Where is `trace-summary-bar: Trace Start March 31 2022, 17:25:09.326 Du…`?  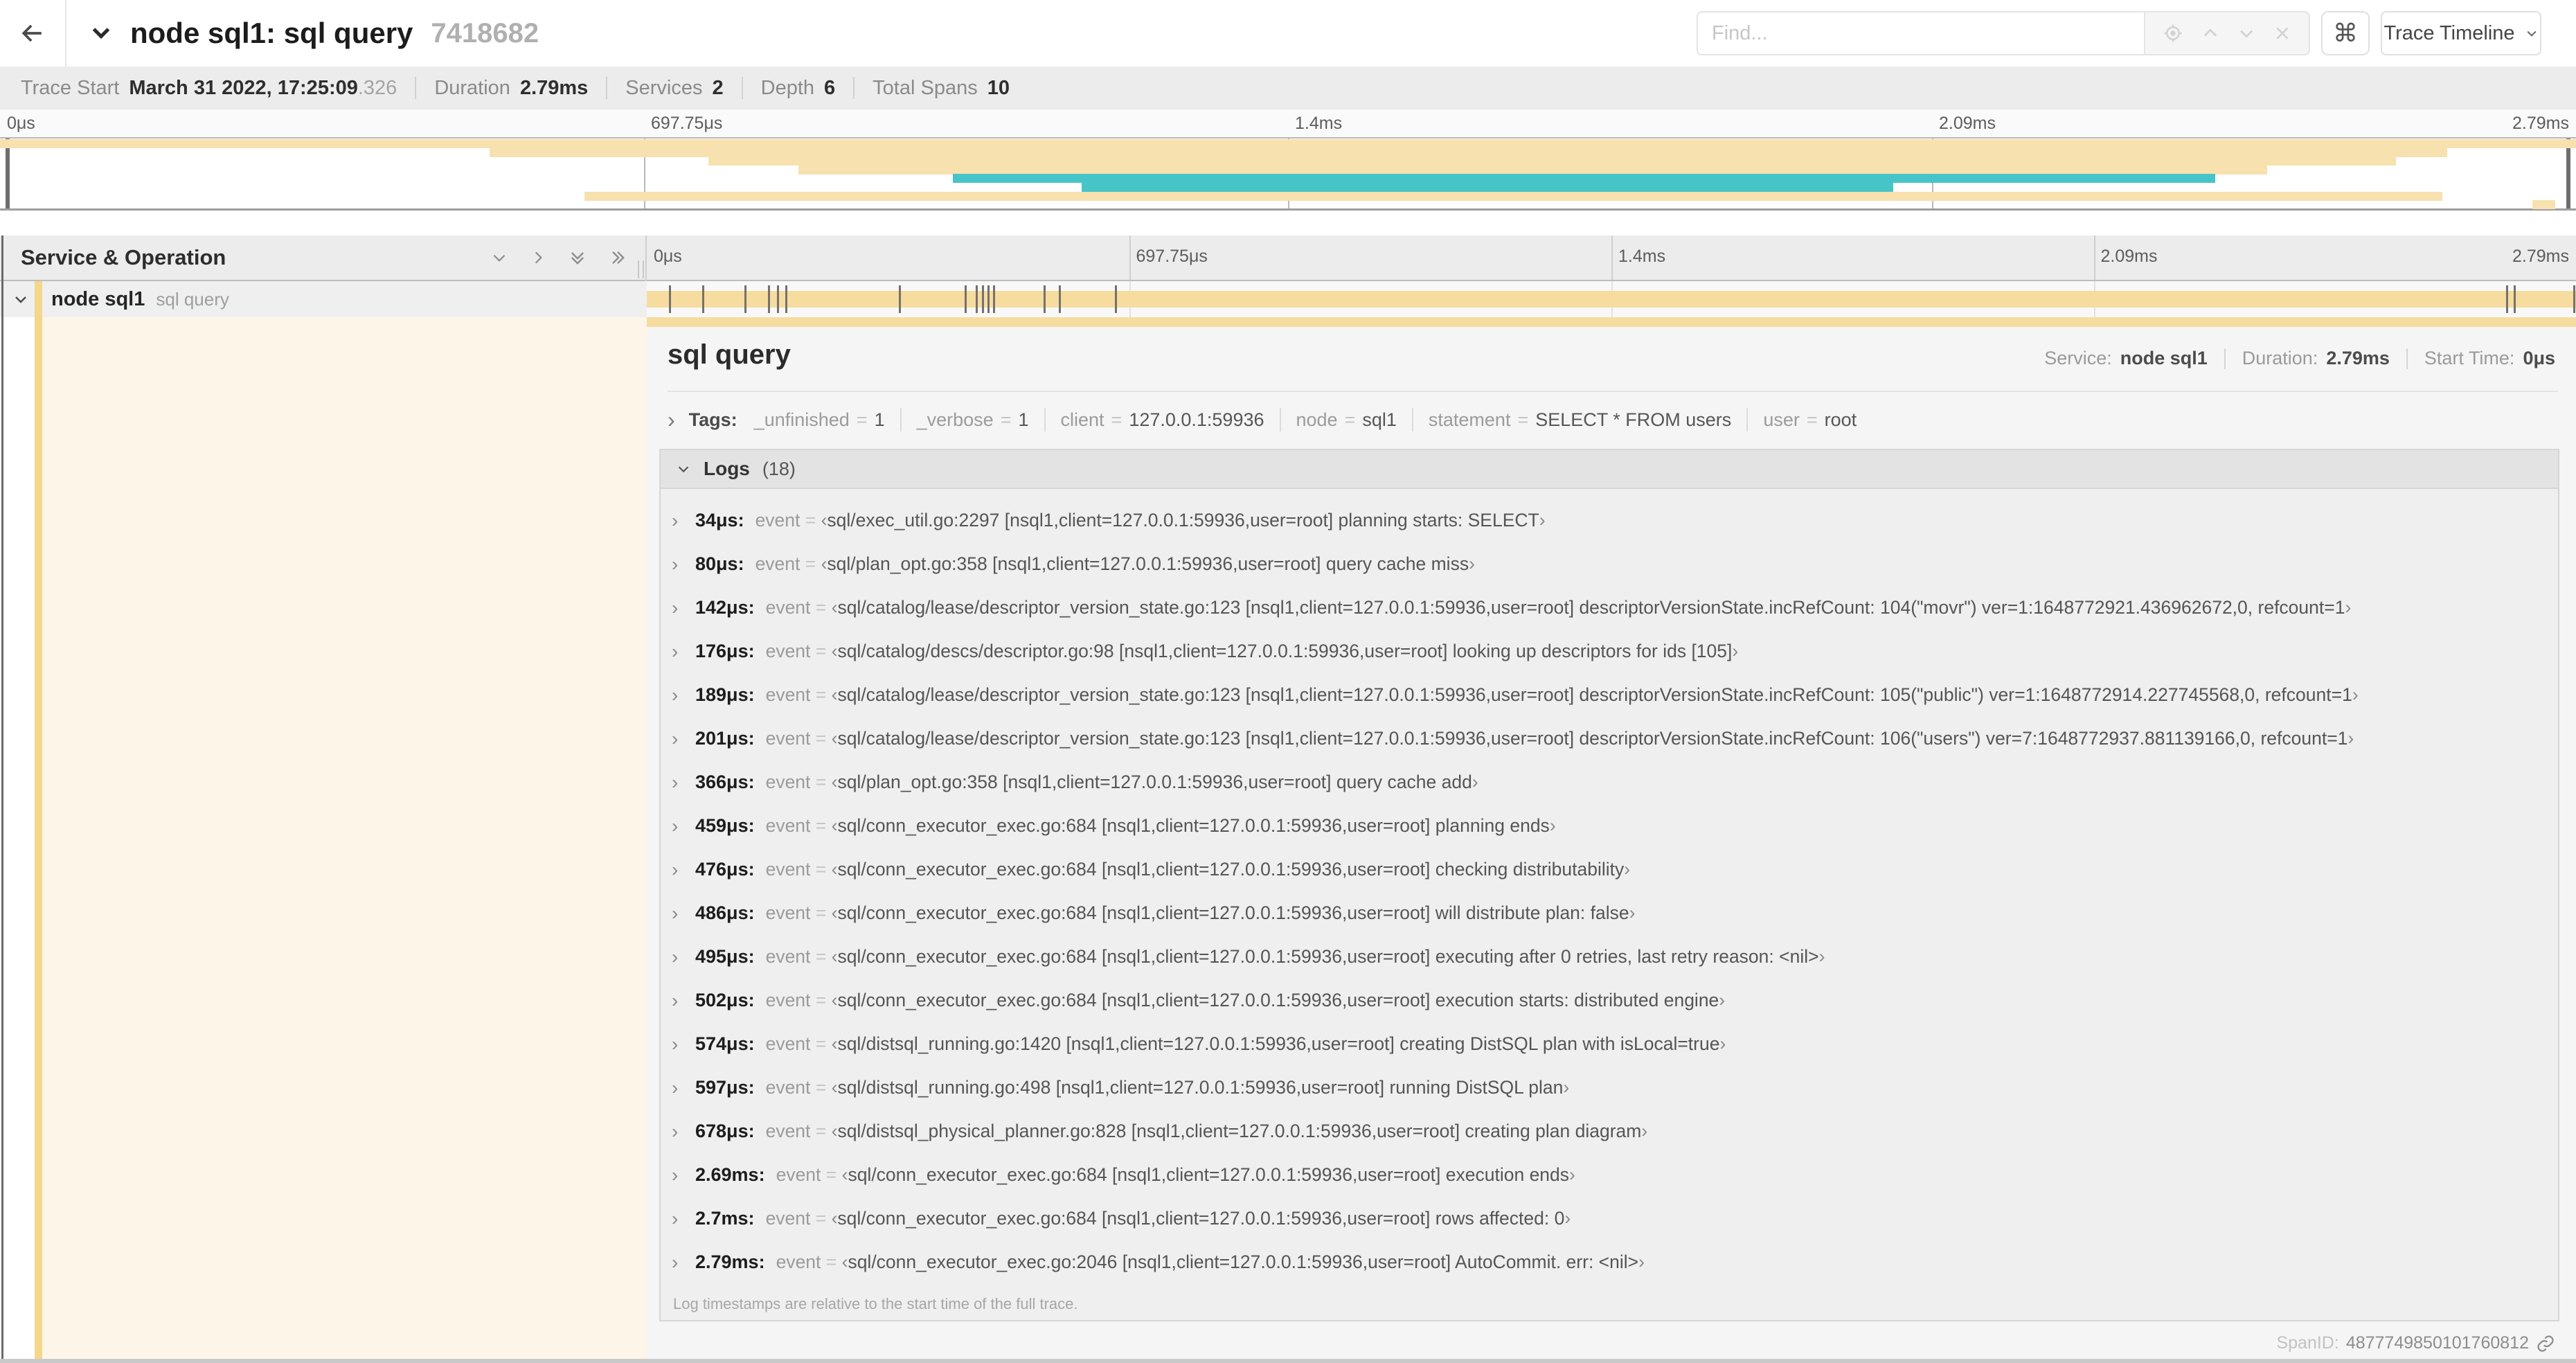
trace-summary-bar: Trace Start March 31 2022, 17:25:09.326 Du… is located at coordinates (1288, 87).